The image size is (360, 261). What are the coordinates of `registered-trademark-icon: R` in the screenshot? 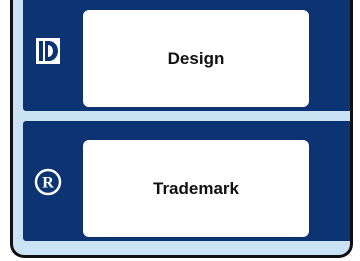 It's located at (48, 182).